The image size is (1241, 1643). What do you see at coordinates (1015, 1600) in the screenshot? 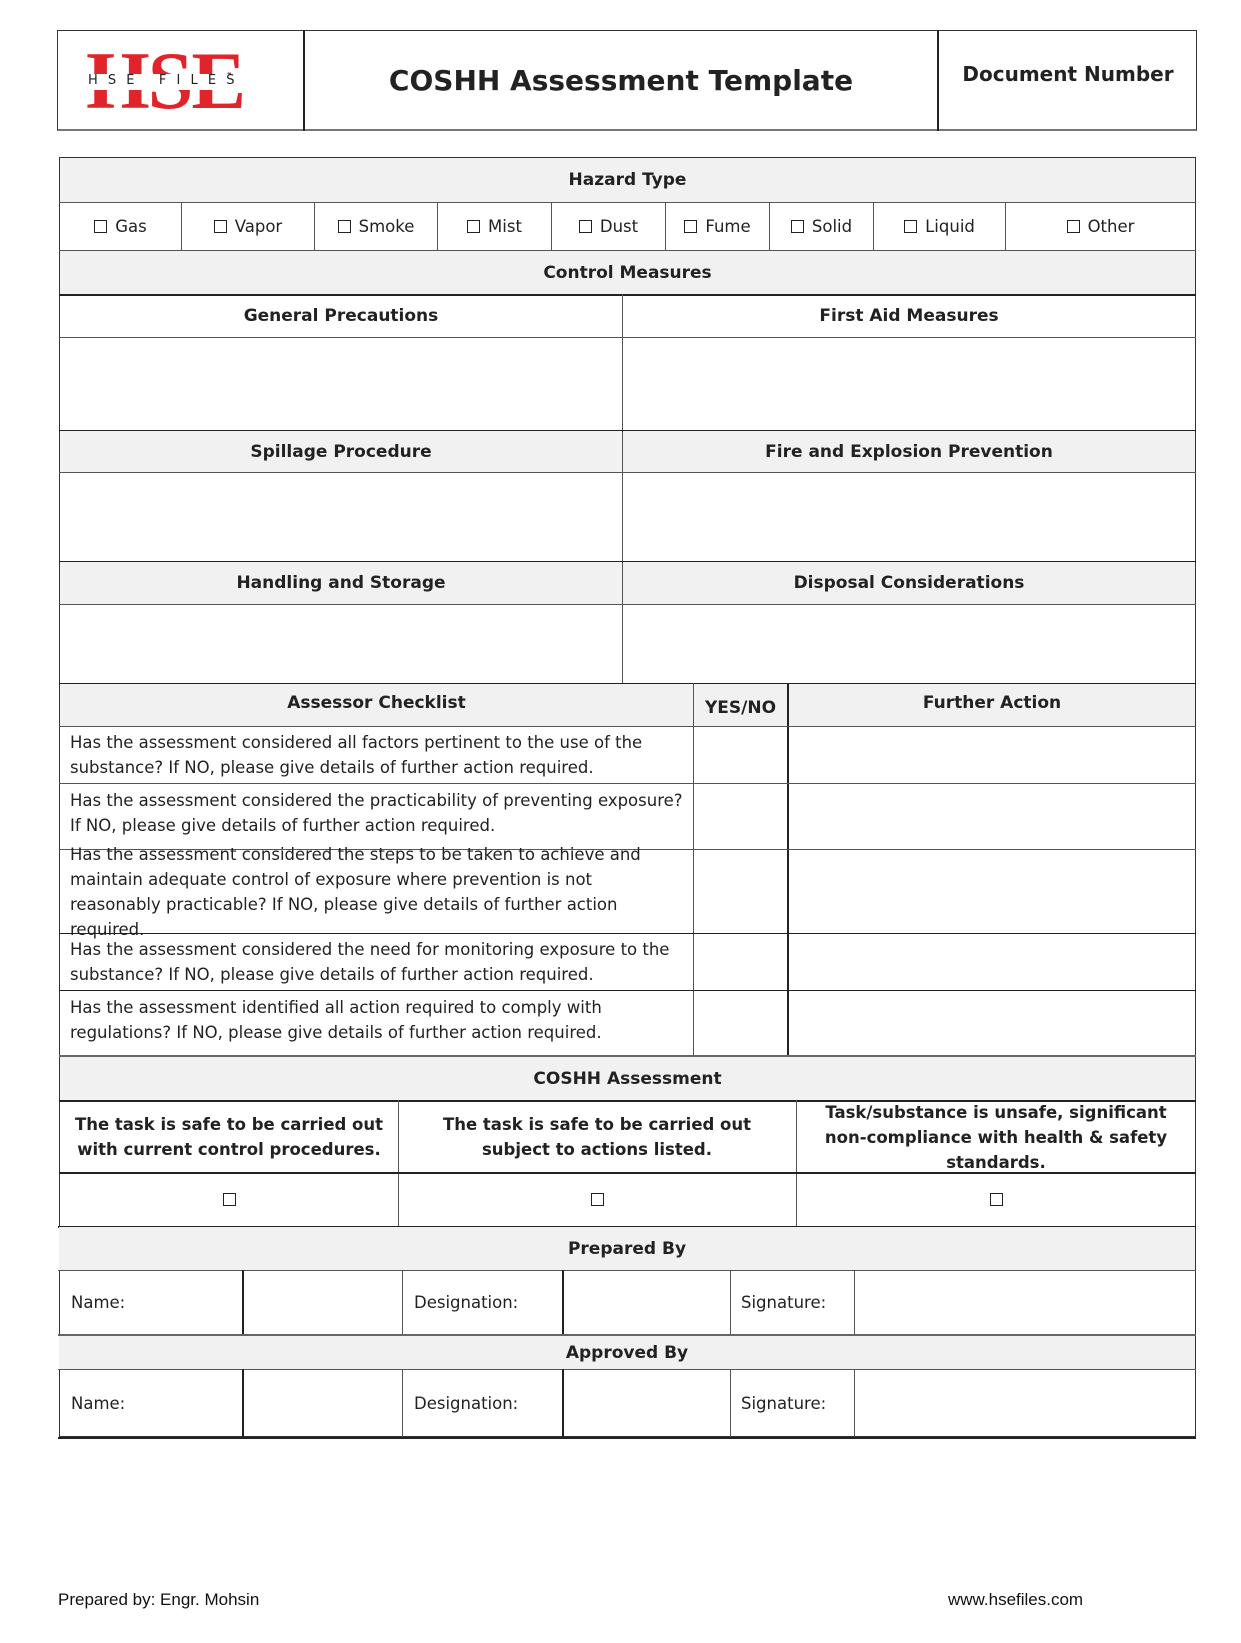
I see `footer-website-link: www.hsefiles.com` at bounding box center [1015, 1600].